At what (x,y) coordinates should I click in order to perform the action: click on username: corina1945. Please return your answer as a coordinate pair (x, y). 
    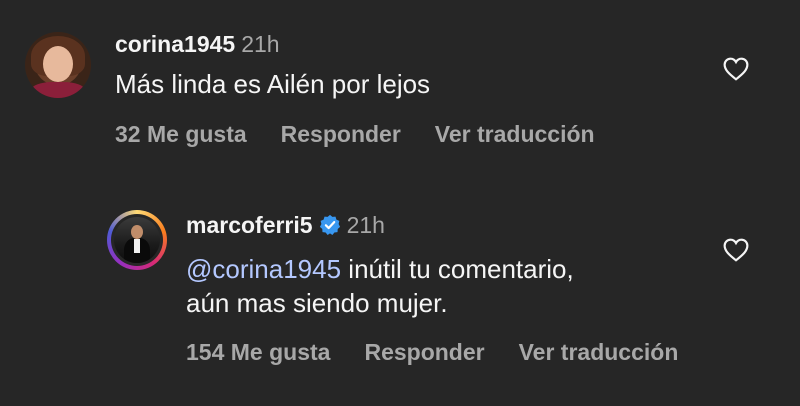
    Looking at the image, I should click on (175, 44).